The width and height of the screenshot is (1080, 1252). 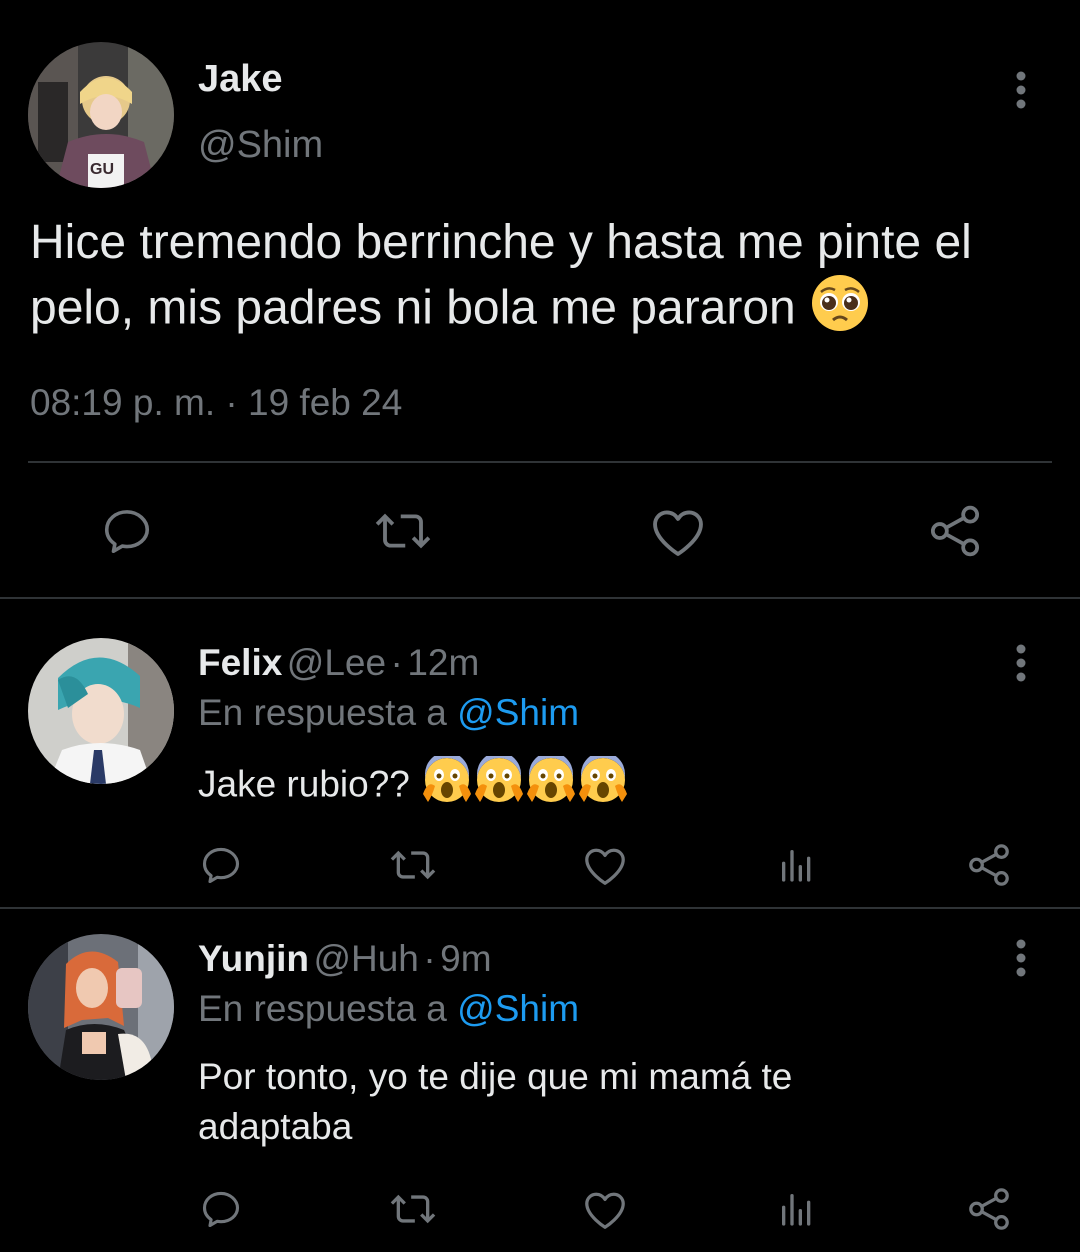 I want to click on svg-text: GU, so click(x=102, y=169).